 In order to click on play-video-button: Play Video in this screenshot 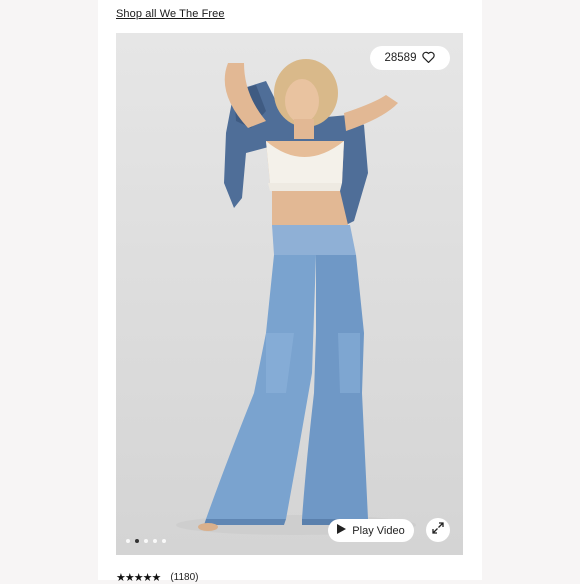, I will do `click(371, 530)`.